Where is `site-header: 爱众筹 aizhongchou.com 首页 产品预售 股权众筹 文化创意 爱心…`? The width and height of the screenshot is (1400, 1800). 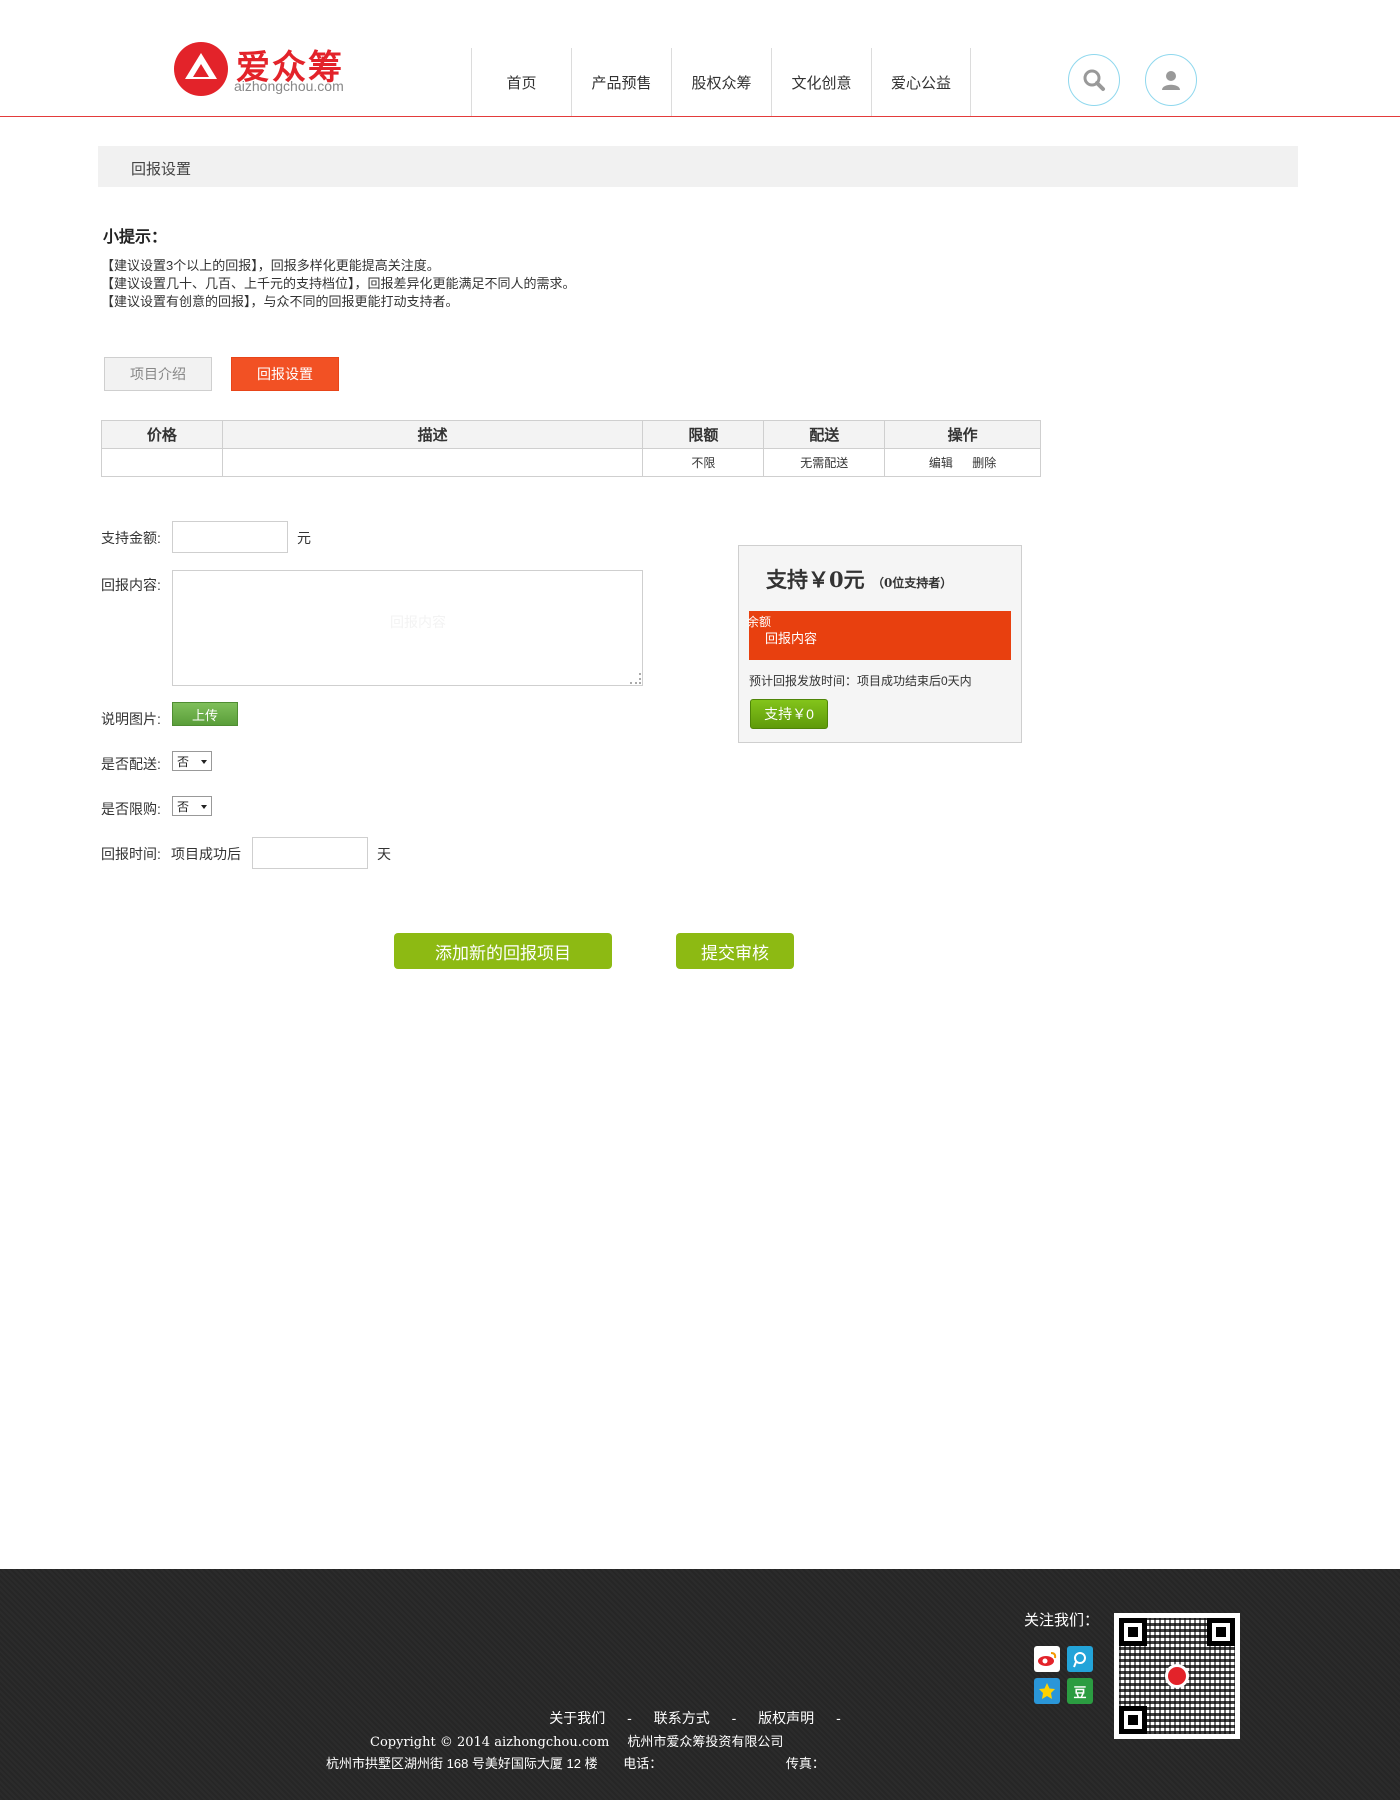
site-header: 爱众筹 aizhongchou.com 首页 产品预售 股权众筹 文化创意 爱心… is located at coordinates (700, 58).